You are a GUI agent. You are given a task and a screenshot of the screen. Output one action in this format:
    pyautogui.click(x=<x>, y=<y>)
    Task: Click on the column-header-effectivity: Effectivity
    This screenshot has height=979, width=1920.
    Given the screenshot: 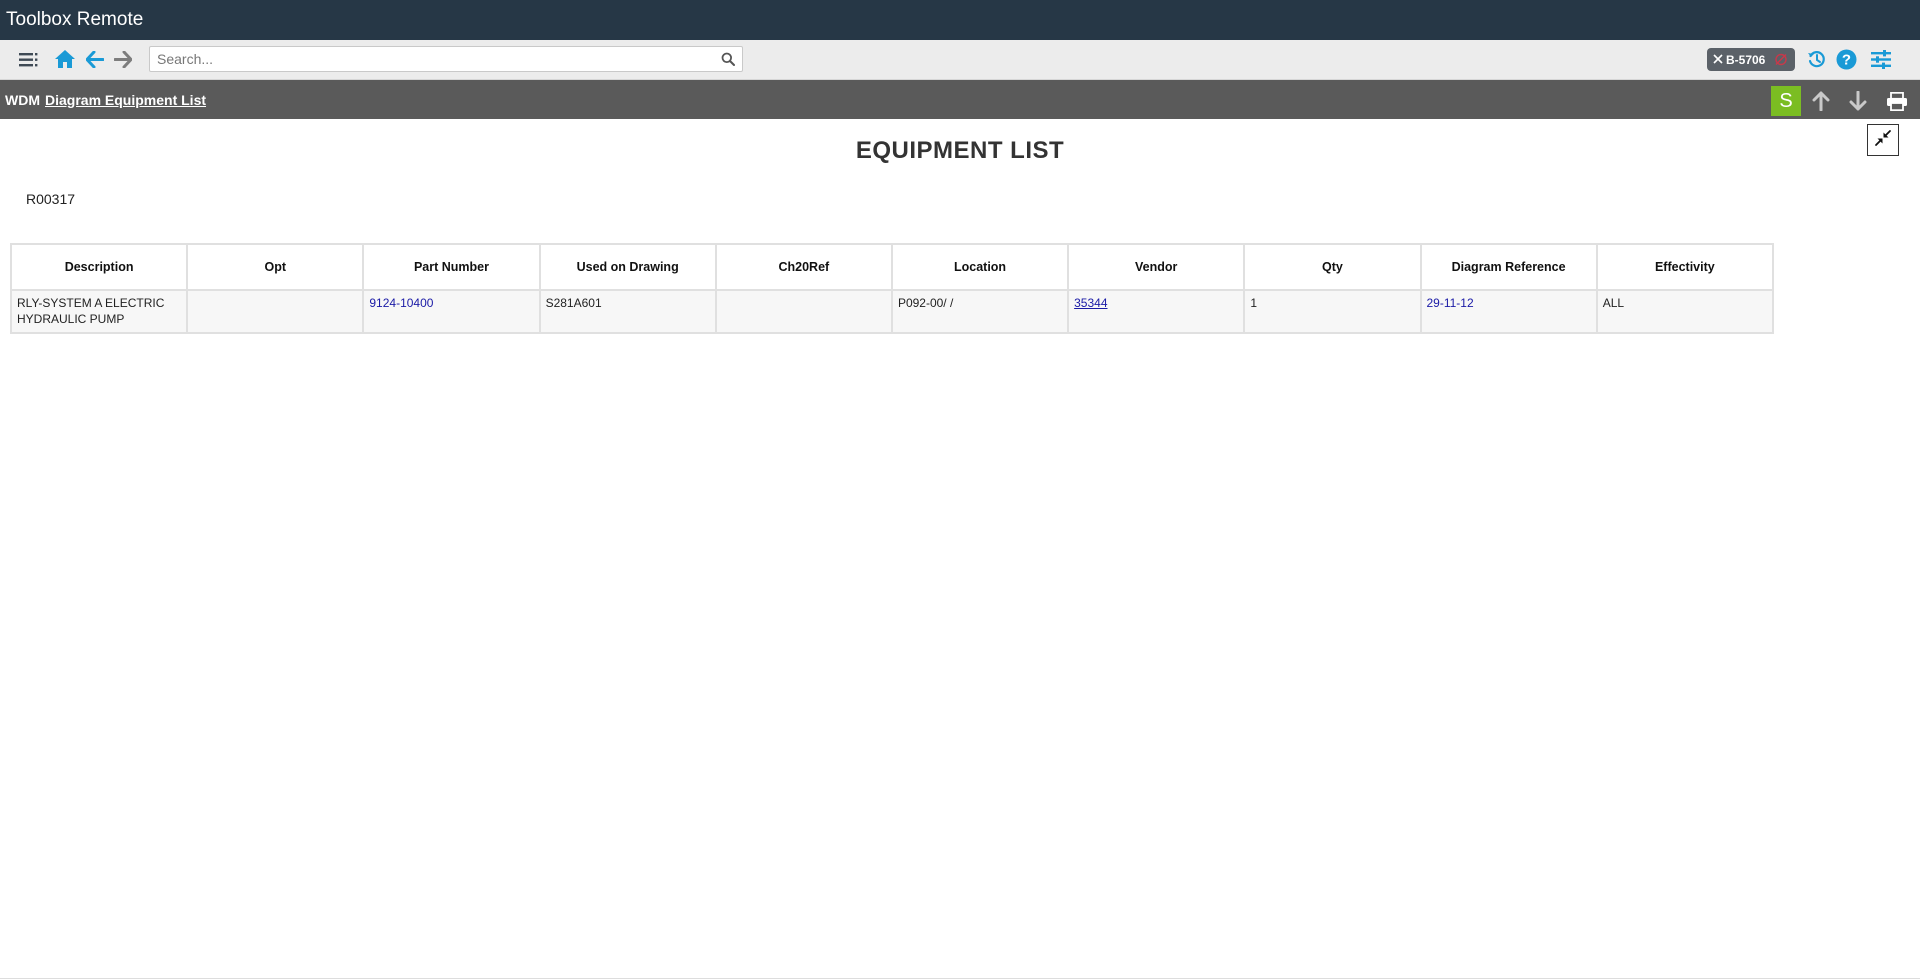 What is the action you would take?
    pyautogui.click(x=1685, y=267)
    